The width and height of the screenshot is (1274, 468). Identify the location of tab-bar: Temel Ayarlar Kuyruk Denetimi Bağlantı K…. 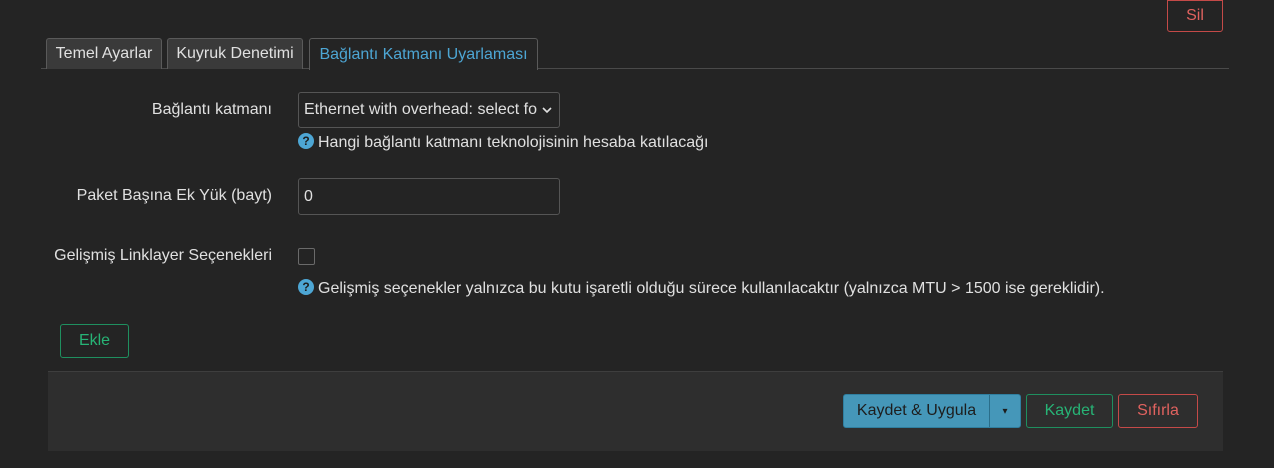
(635, 54).